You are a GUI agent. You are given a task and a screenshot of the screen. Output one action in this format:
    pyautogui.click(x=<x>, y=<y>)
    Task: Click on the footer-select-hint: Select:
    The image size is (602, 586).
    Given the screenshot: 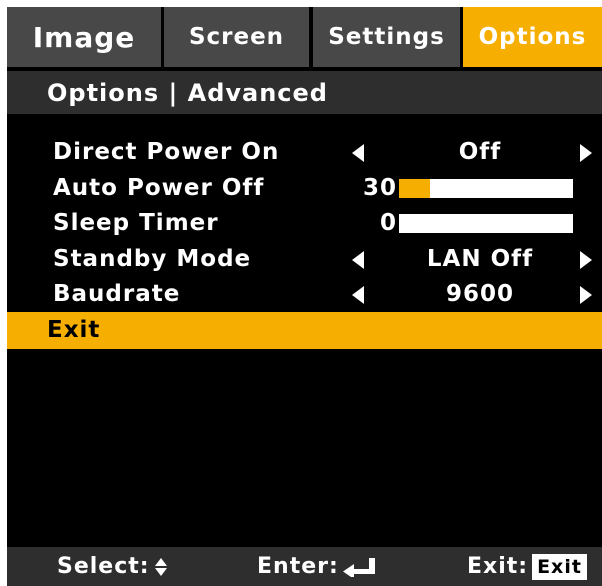 What is the action you would take?
    pyautogui.click(x=112, y=566)
    